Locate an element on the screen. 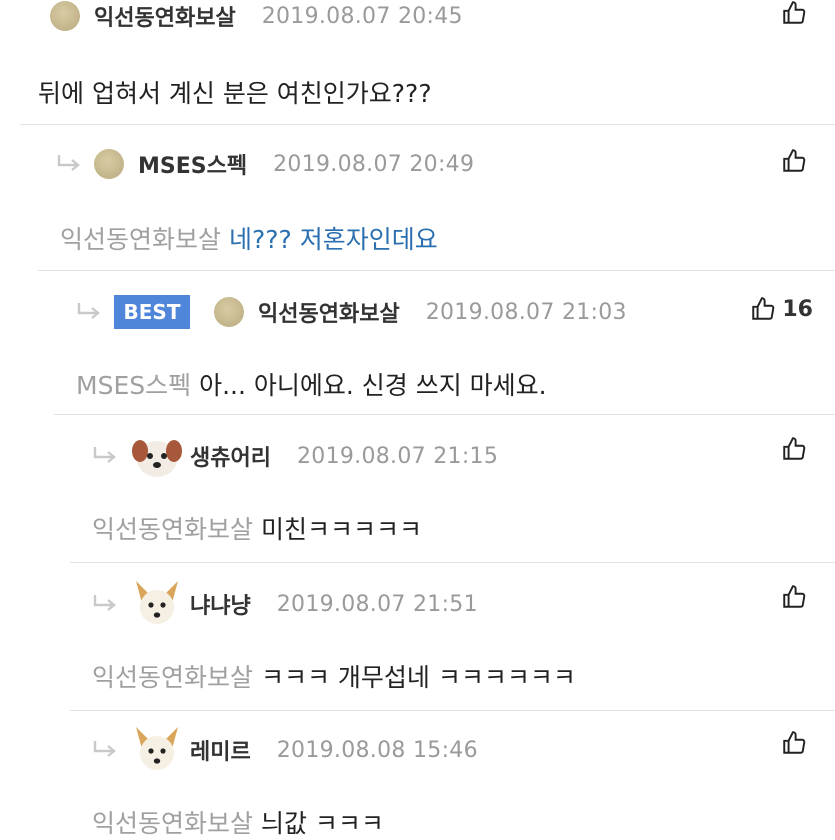 This screenshot has width=835, height=840. comment-time: 2019.08.08 15:46 is located at coordinates (377, 750).